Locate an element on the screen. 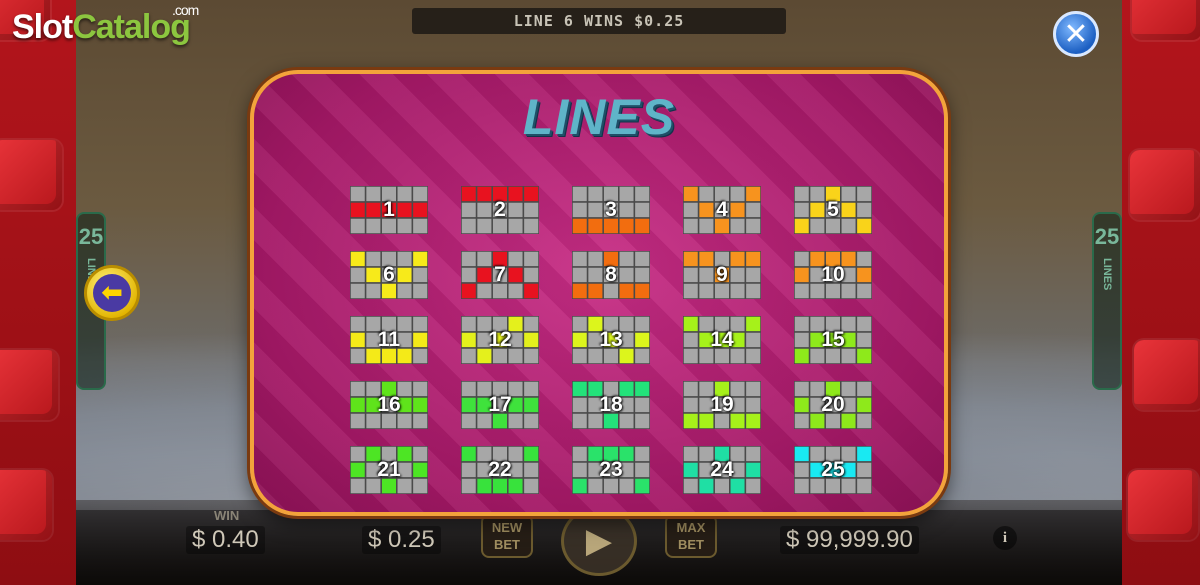 The width and height of the screenshot is (1200, 585). slotcatalog-logo: SlotCatalog .com is located at coordinates (105, 24).